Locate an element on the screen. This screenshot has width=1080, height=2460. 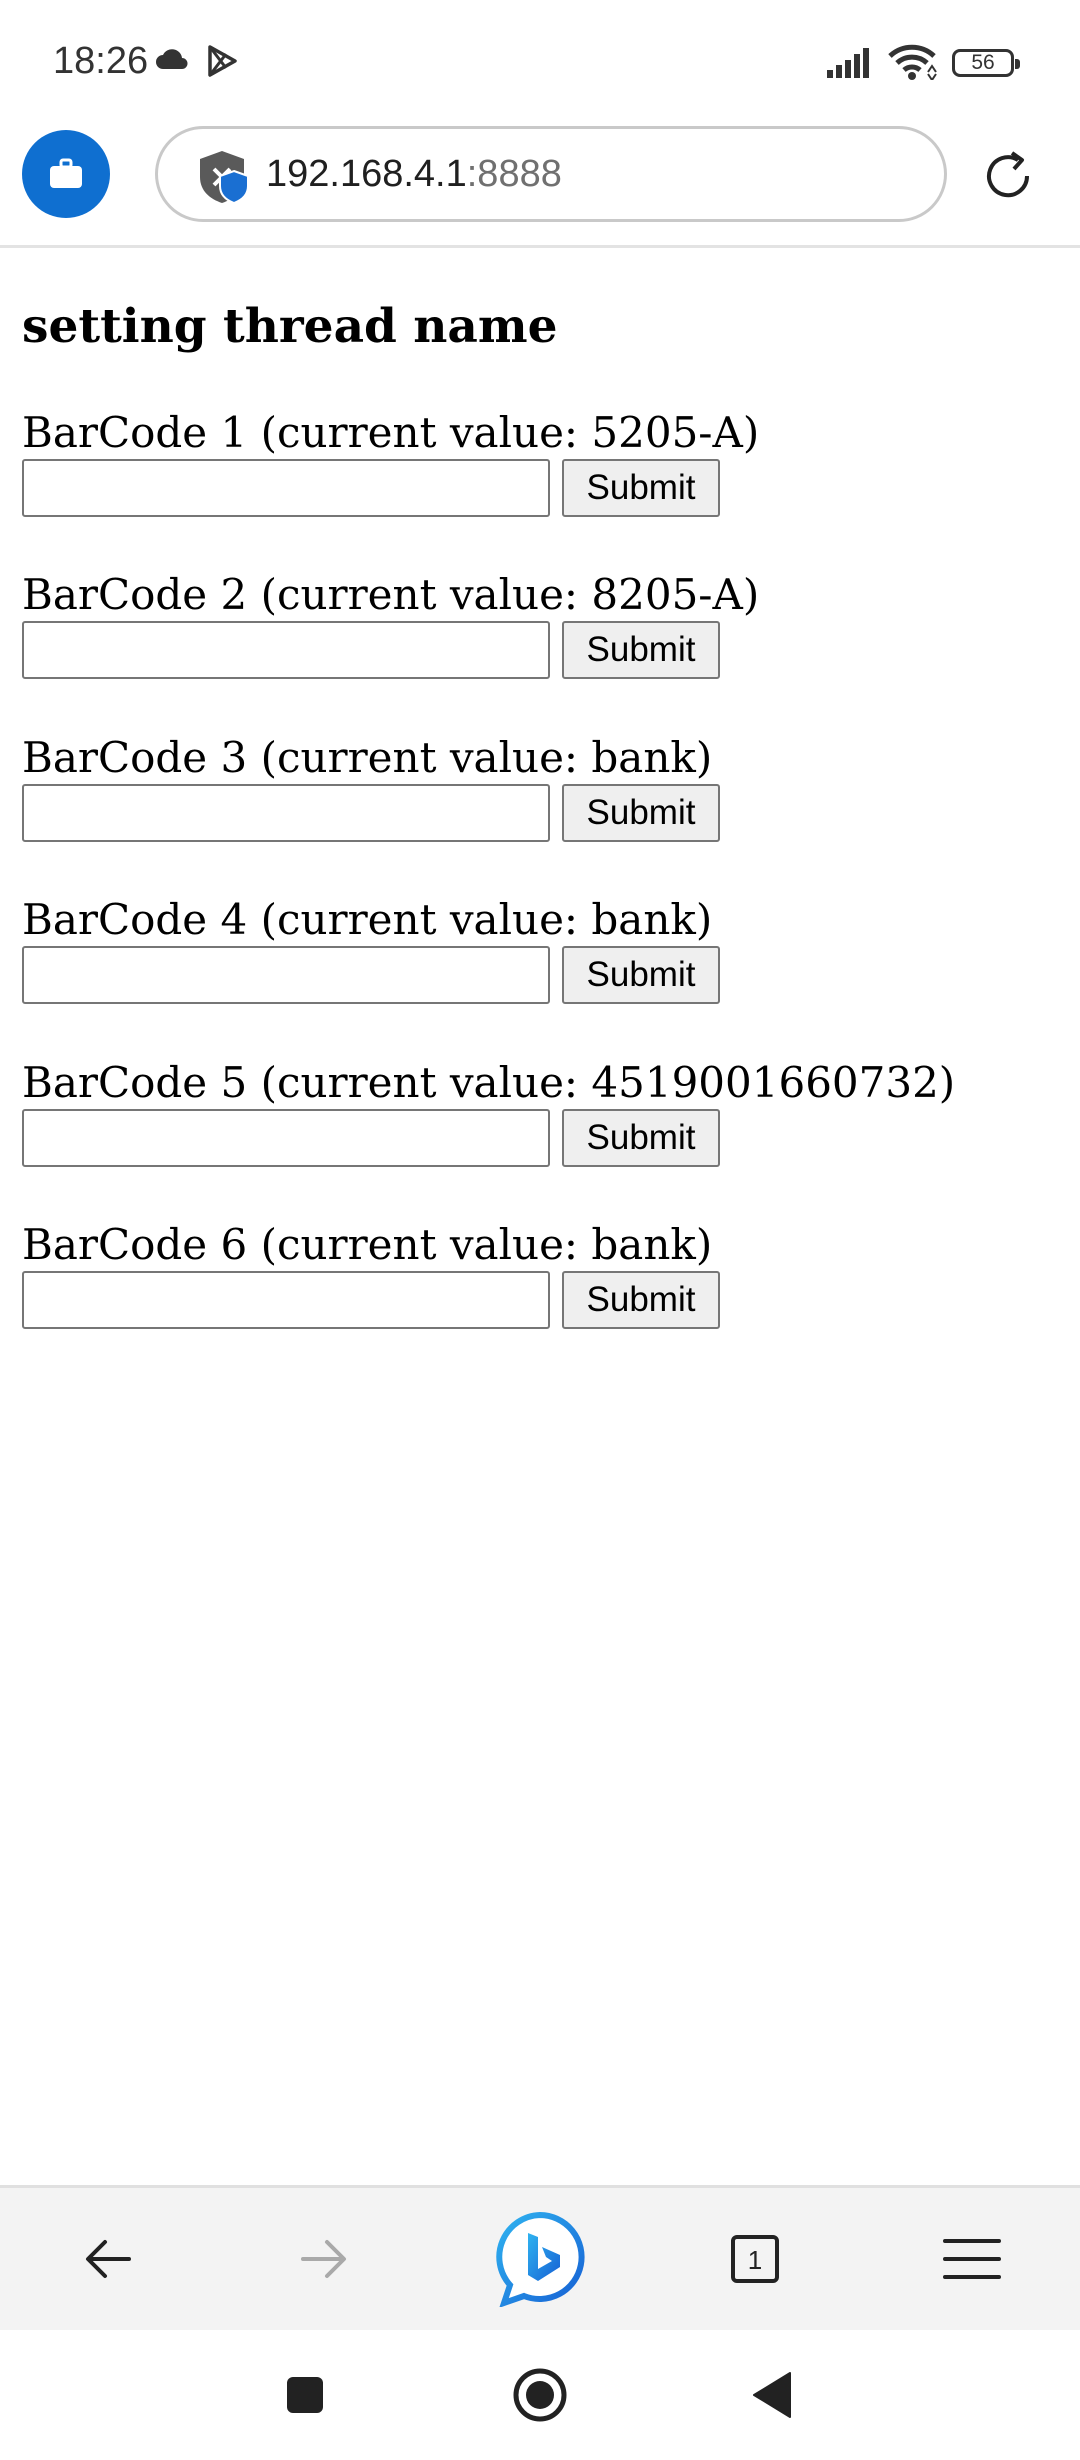
reload-icon is located at coordinates (1008, 174).